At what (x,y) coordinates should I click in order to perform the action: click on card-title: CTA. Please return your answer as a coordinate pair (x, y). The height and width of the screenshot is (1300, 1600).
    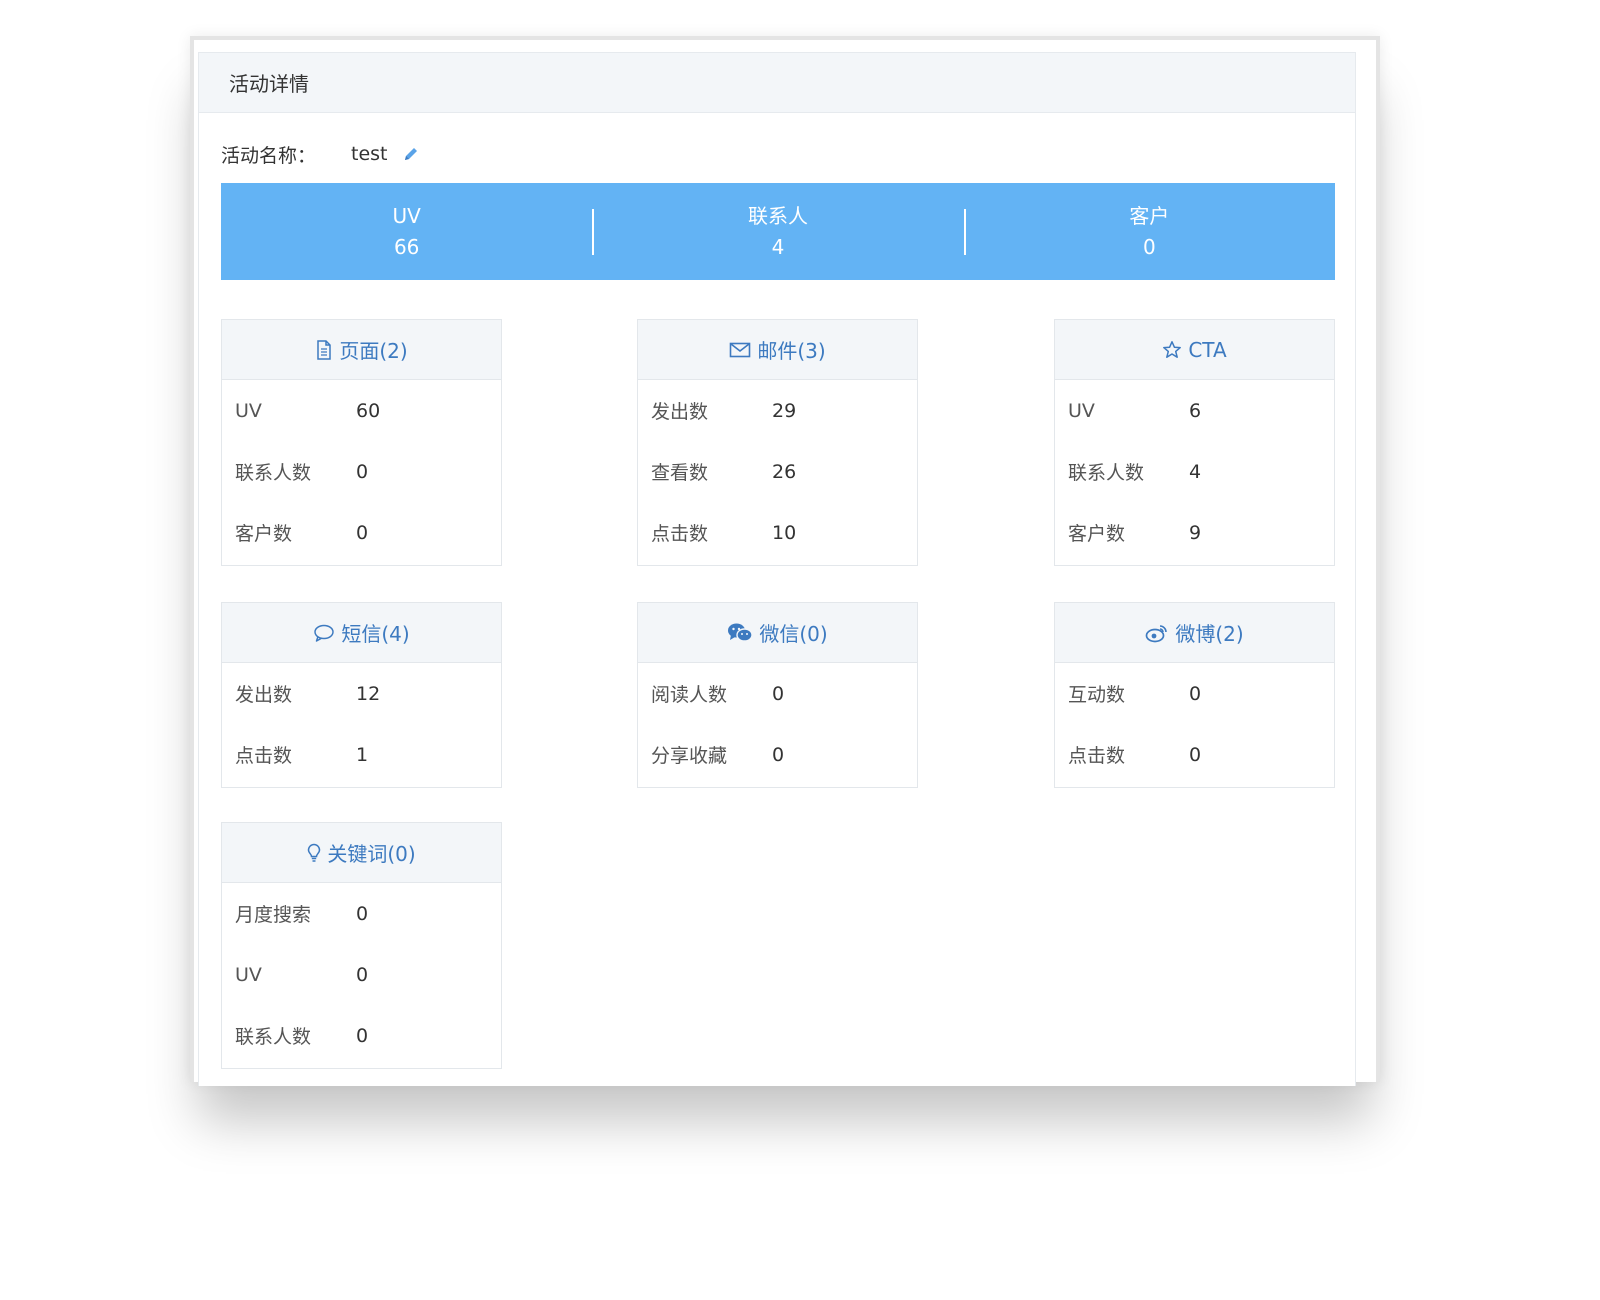
    Looking at the image, I should click on (1207, 349).